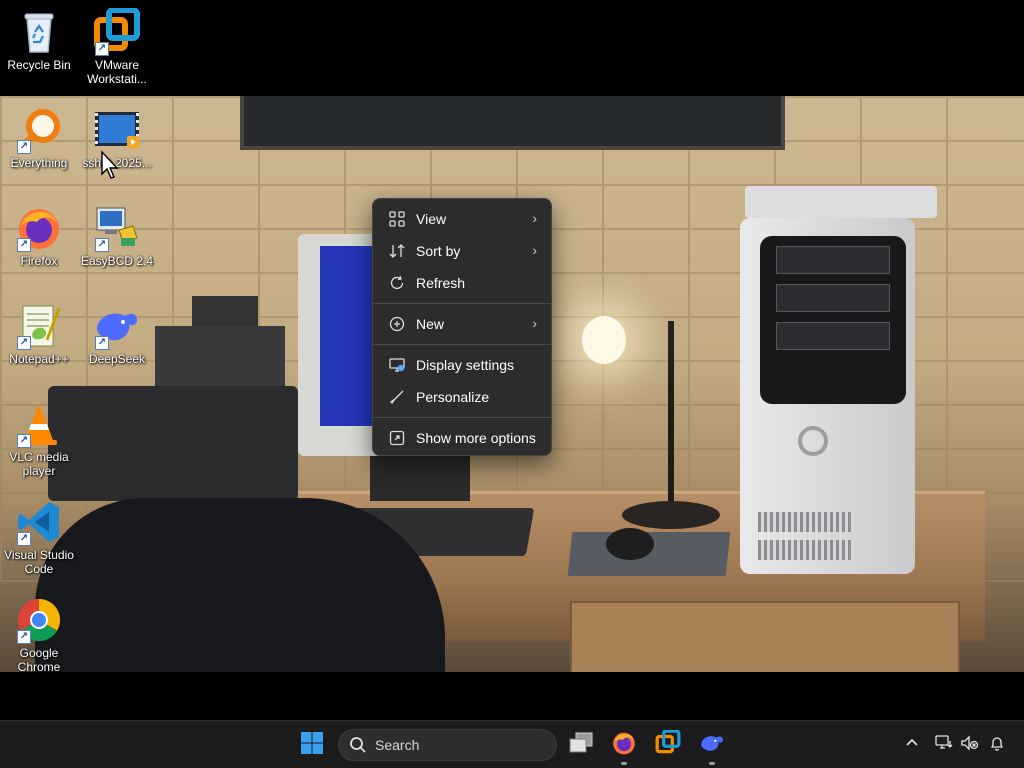 This screenshot has height=768, width=1024. Describe the element at coordinates (39, 620) in the screenshot. I see `chrome-icon: ↗` at that location.